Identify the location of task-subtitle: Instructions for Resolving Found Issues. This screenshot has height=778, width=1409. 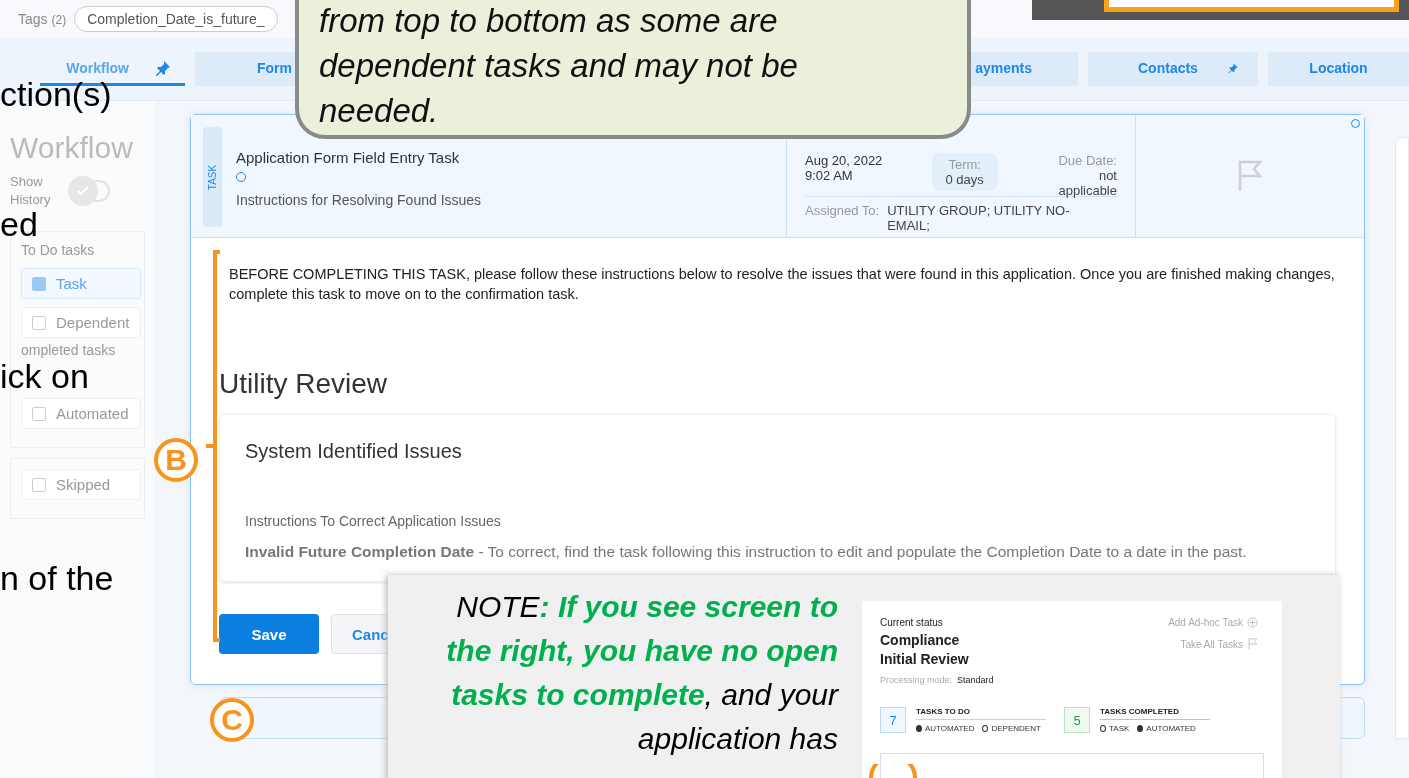
(359, 200).